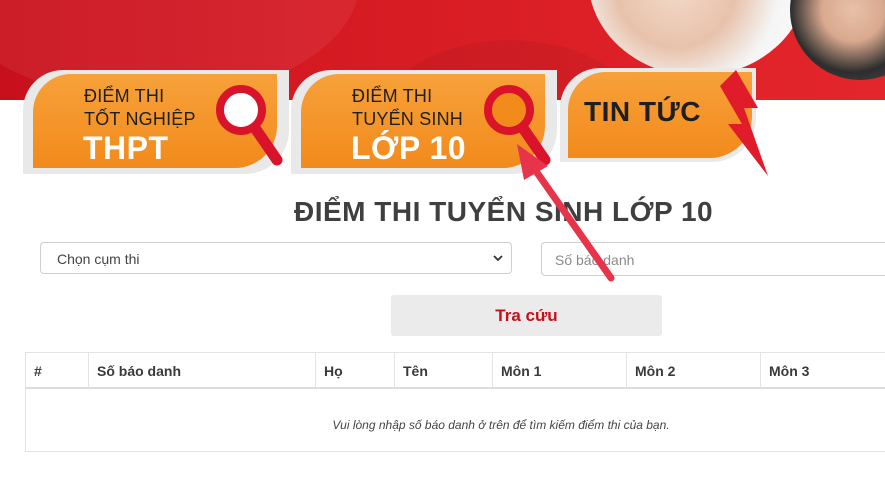  I want to click on tab-lop-10-line2: TUYỂN SINH, so click(408, 119).